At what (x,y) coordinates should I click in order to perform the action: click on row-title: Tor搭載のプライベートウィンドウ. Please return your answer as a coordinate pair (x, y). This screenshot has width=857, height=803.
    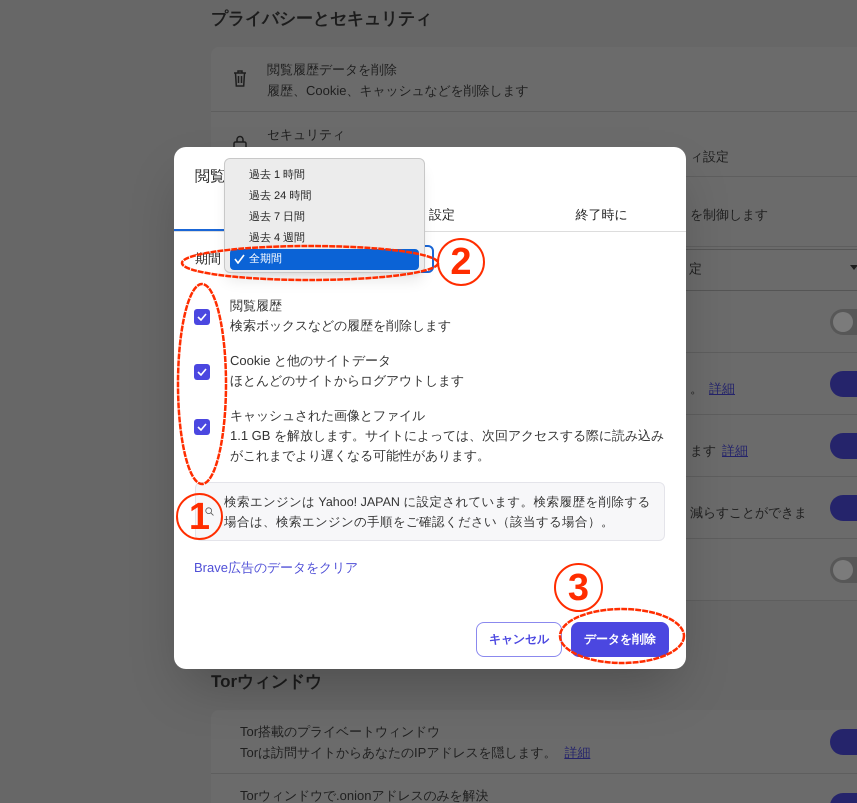
    Looking at the image, I should click on (341, 732).